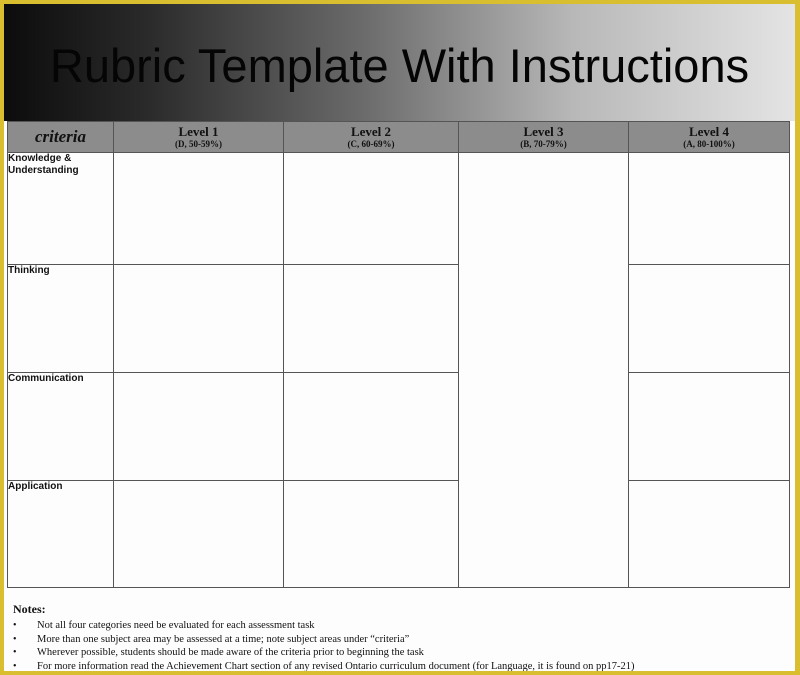  I want to click on criteria-label-line: Knowledge &, so click(40, 158).